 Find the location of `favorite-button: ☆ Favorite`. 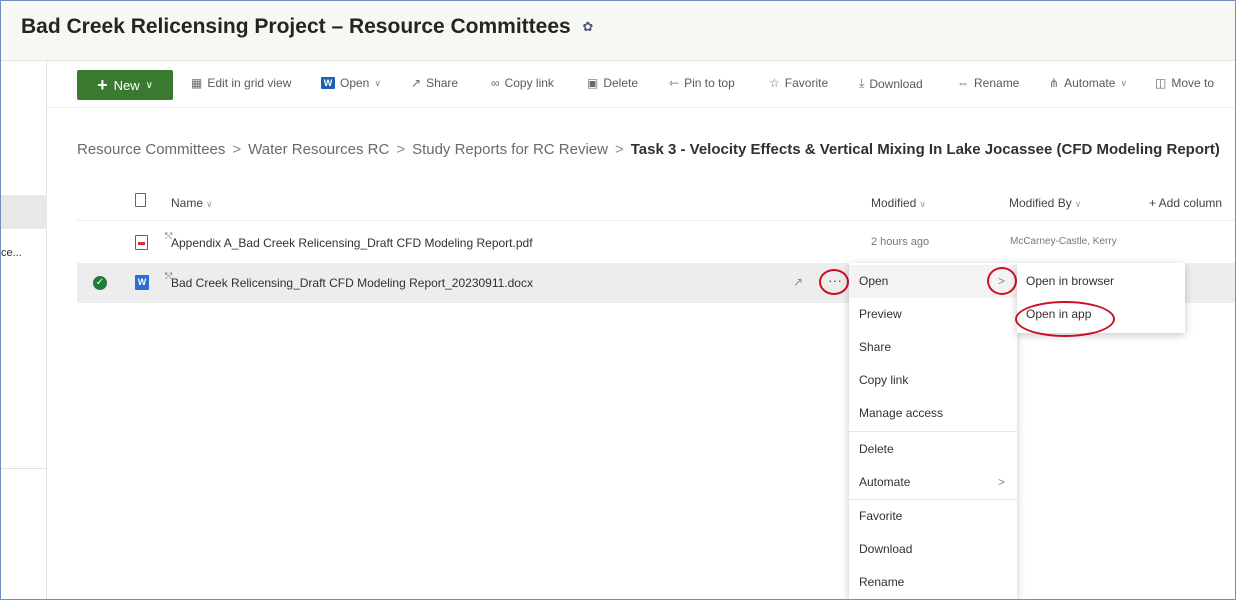

favorite-button: ☆ Favorite is located at coordinates (798, 83).